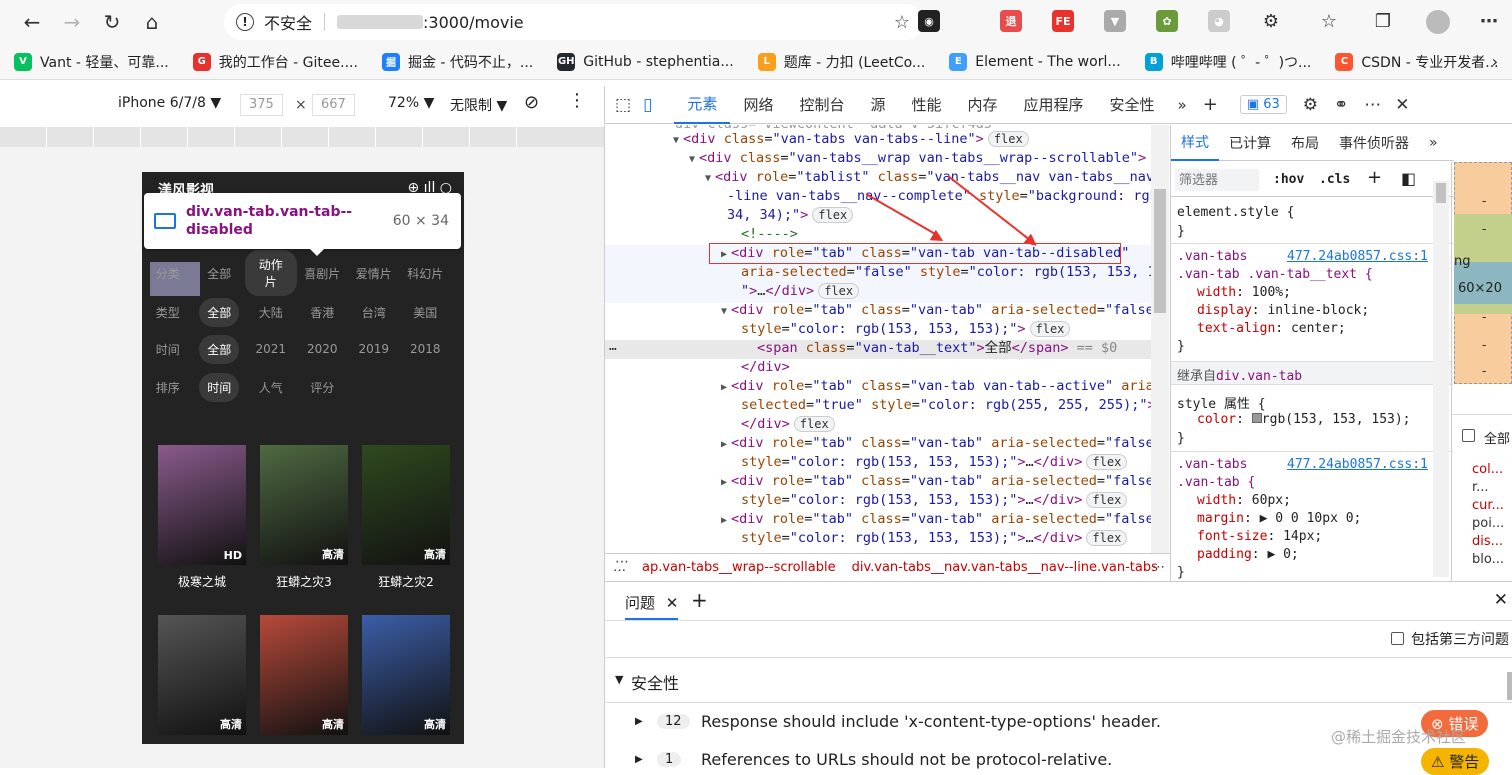 This screenshot has height=775, width=1512. What do you see at coordinates (574, 22) in the screenshot?
I see `address-bar: ! 不安全 :3000/movie ☆` at bounding box center [574, 22].